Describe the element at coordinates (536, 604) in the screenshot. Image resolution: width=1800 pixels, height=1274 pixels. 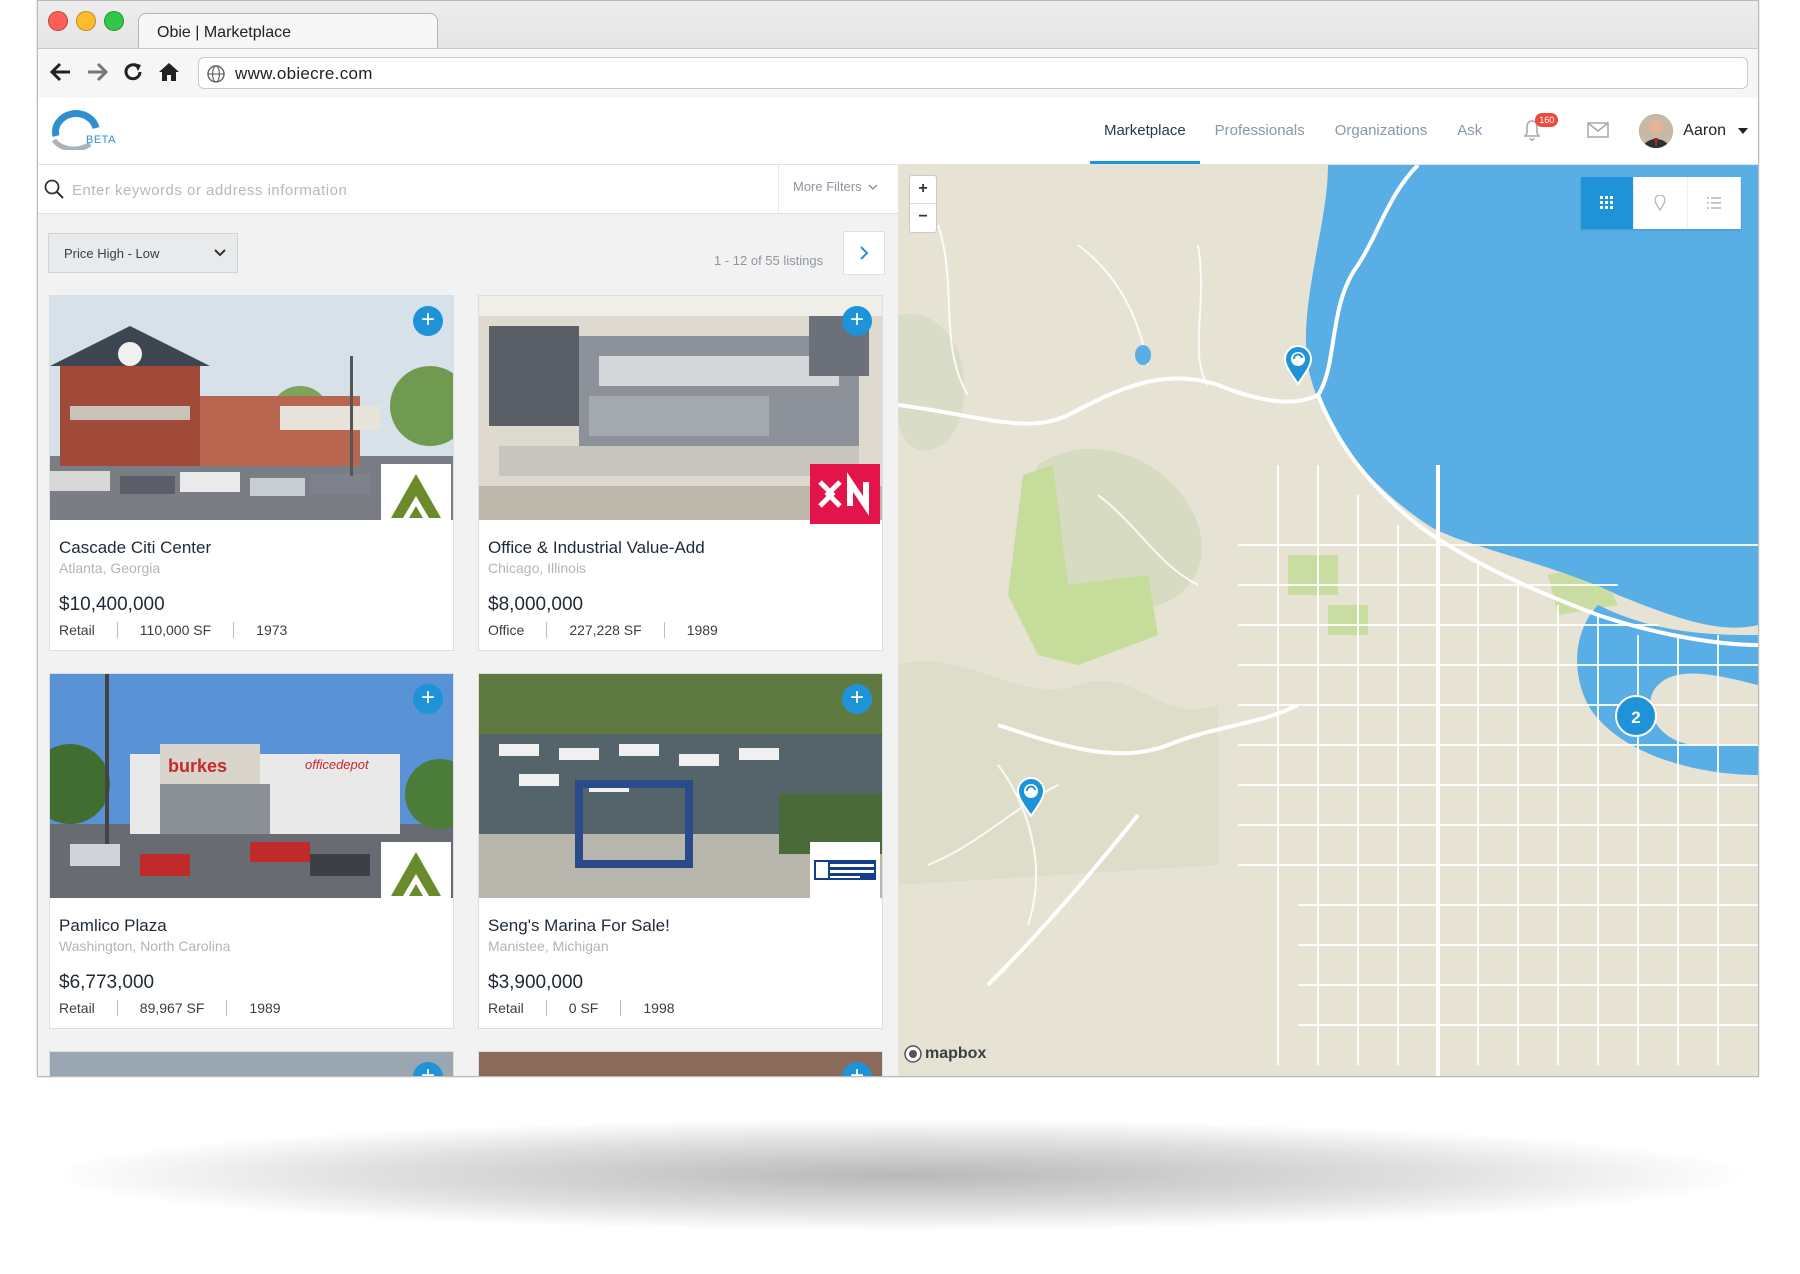
I see `listing-price: $8,000,000` at that location.